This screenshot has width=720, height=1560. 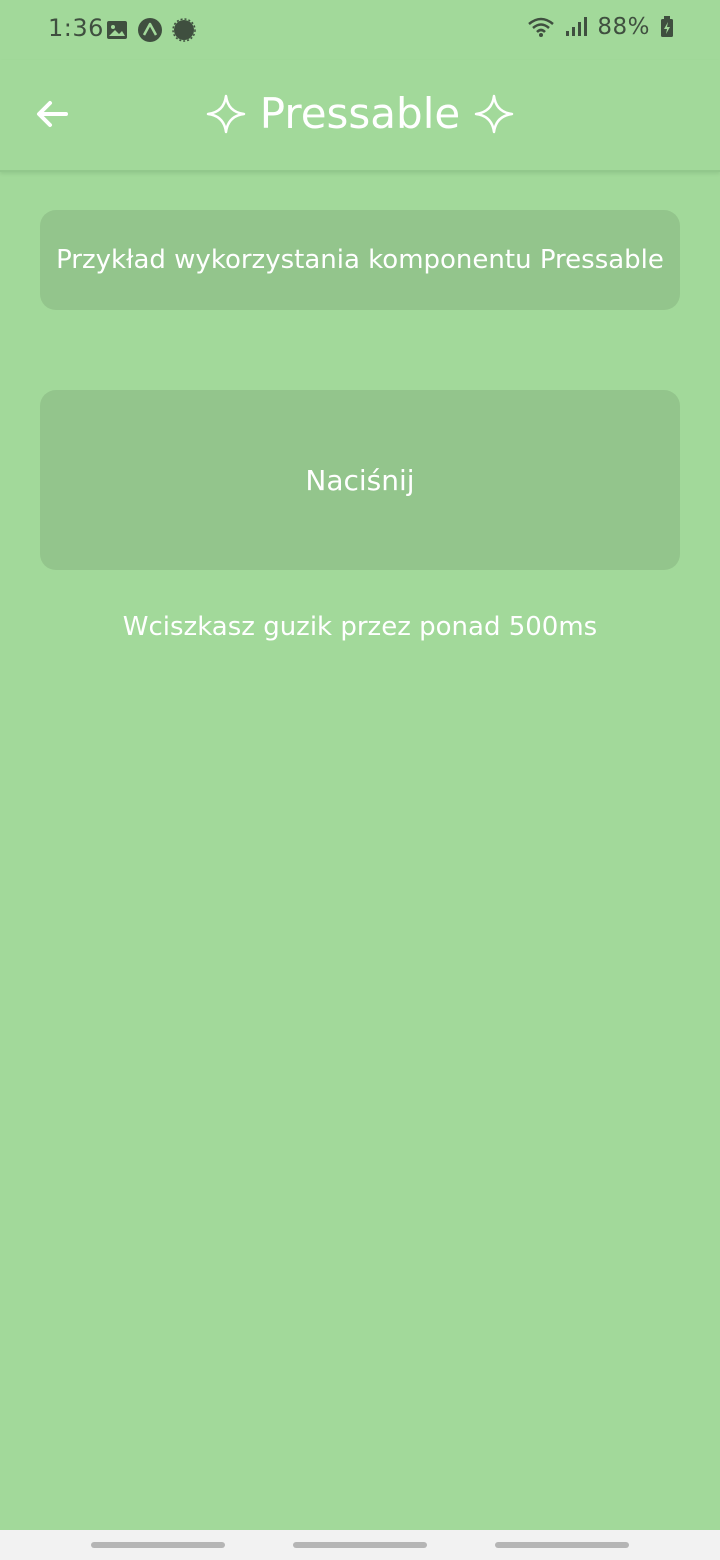 What do you see at coordinates (158, 1545) in the screenshot?
I see `nav-handle-left` at bounding box center [158, 1545].